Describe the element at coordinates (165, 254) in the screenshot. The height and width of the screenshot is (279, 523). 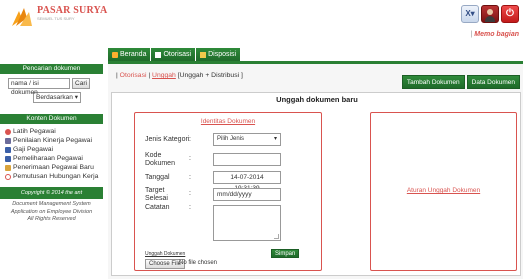
I see `upload-document-label: Unggah Dokumen` at that location.